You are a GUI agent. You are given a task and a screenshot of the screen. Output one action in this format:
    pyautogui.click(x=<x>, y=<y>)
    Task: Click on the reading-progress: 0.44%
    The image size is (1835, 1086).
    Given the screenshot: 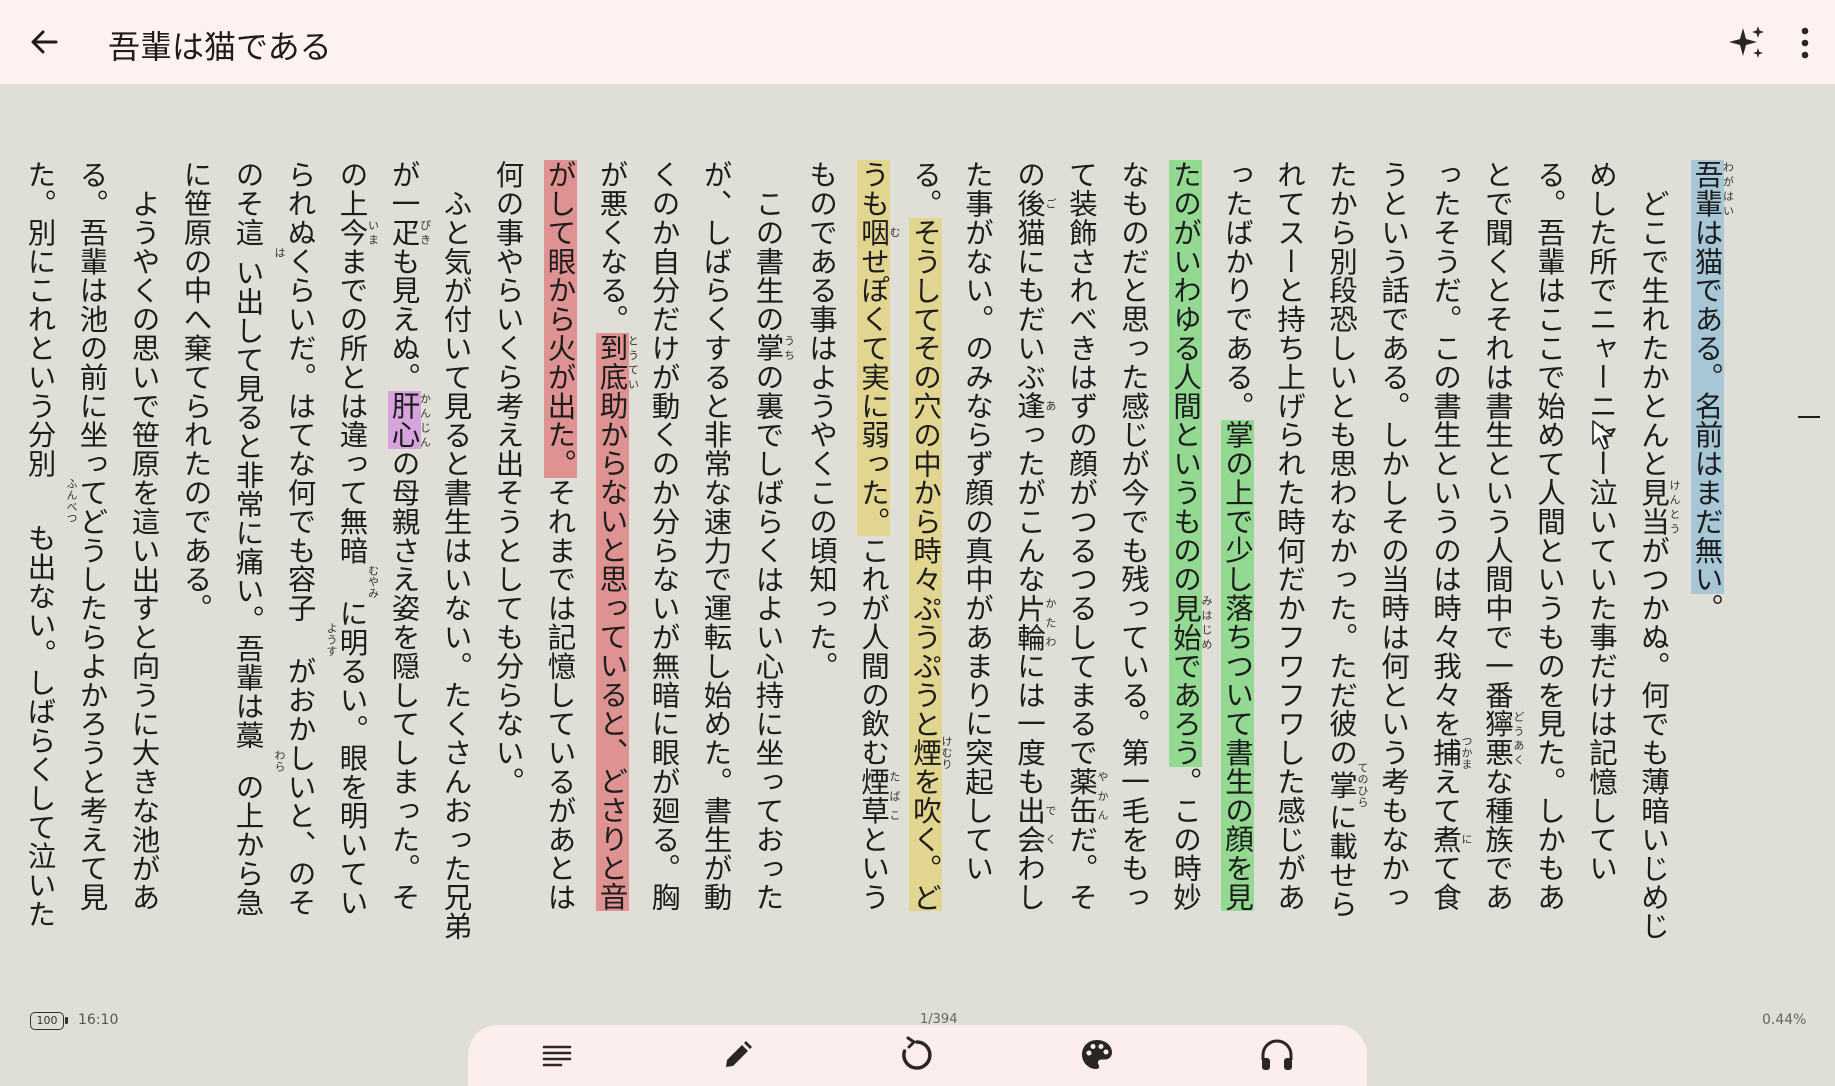 What is the action you would take?
    pyautogui.click(x=1784, y=1020)
    